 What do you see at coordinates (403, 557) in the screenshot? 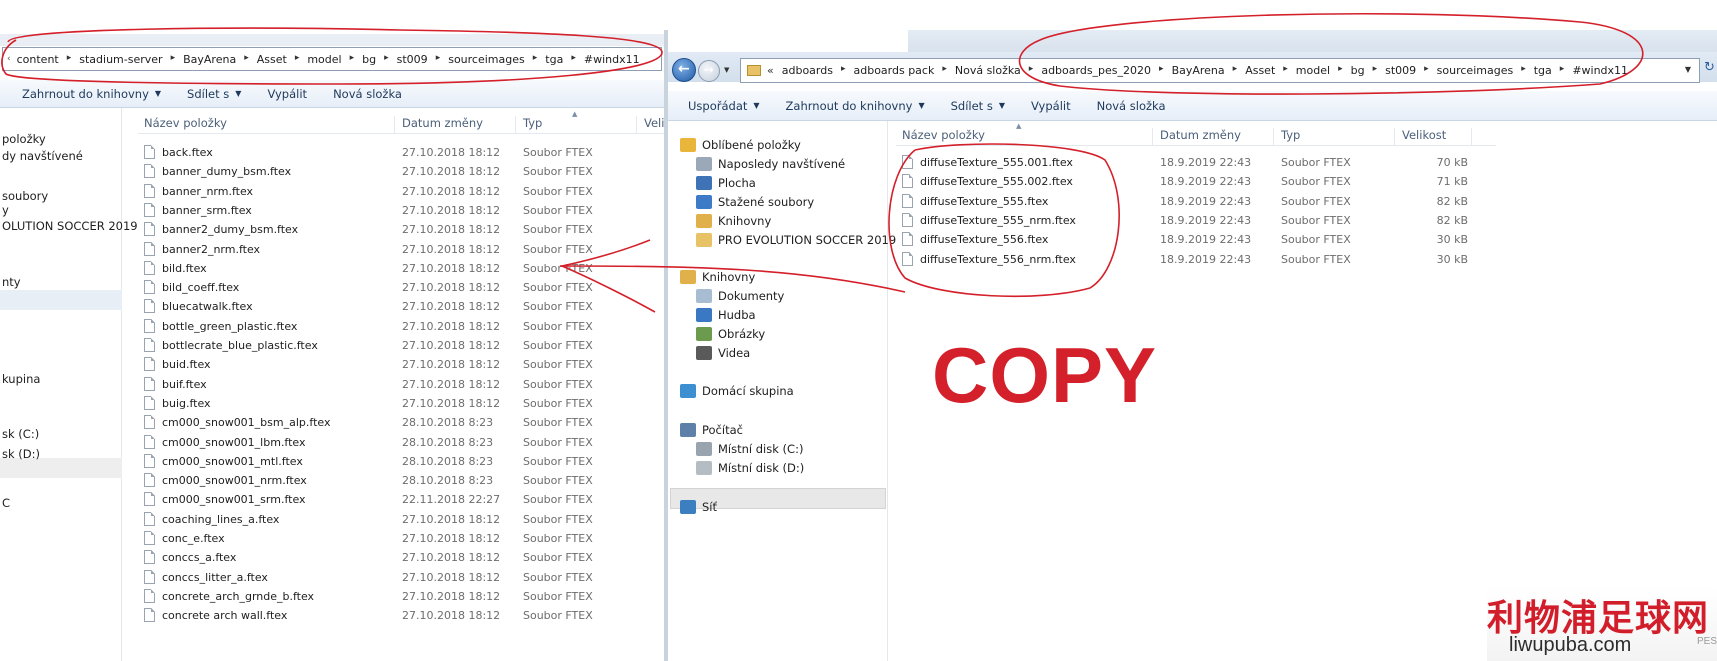
I see `file-row: conccs_a.ftex 27.10.2018 18:12 Soubor FTEX` at bounding box center [403, 557].